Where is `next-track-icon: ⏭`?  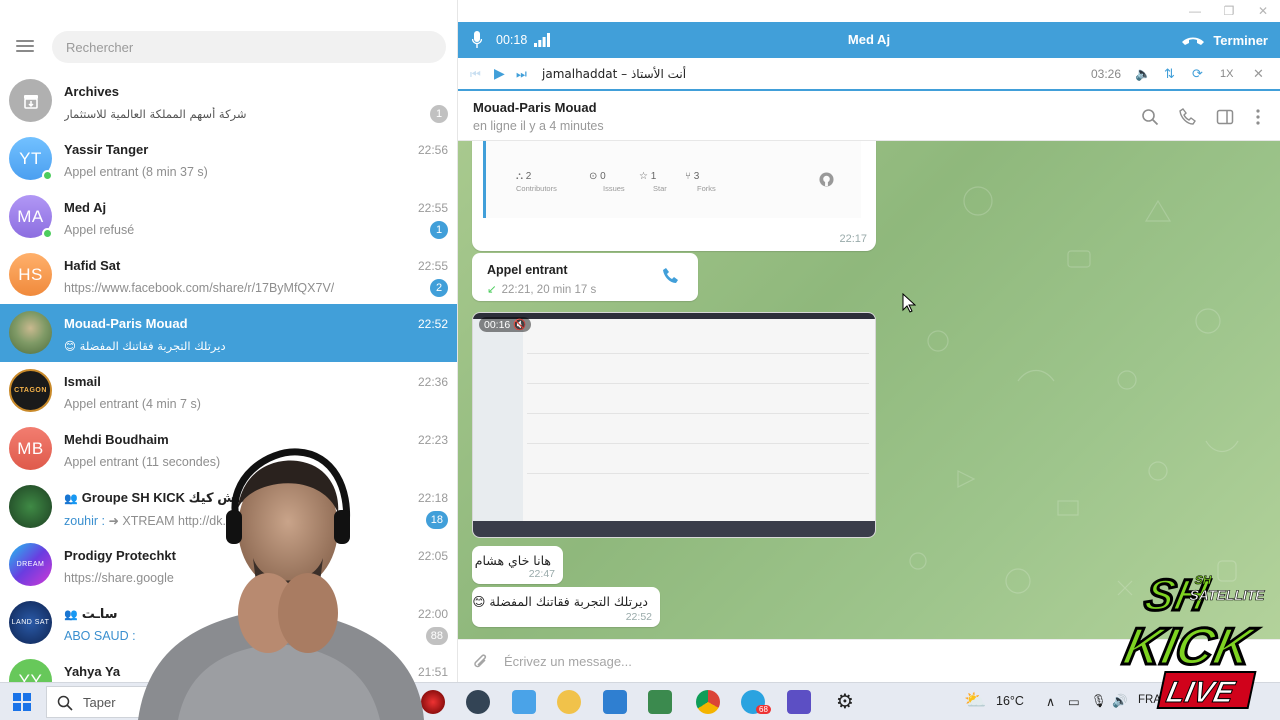 next-track-icon: ⏭ is located at coordinates (521, 74).